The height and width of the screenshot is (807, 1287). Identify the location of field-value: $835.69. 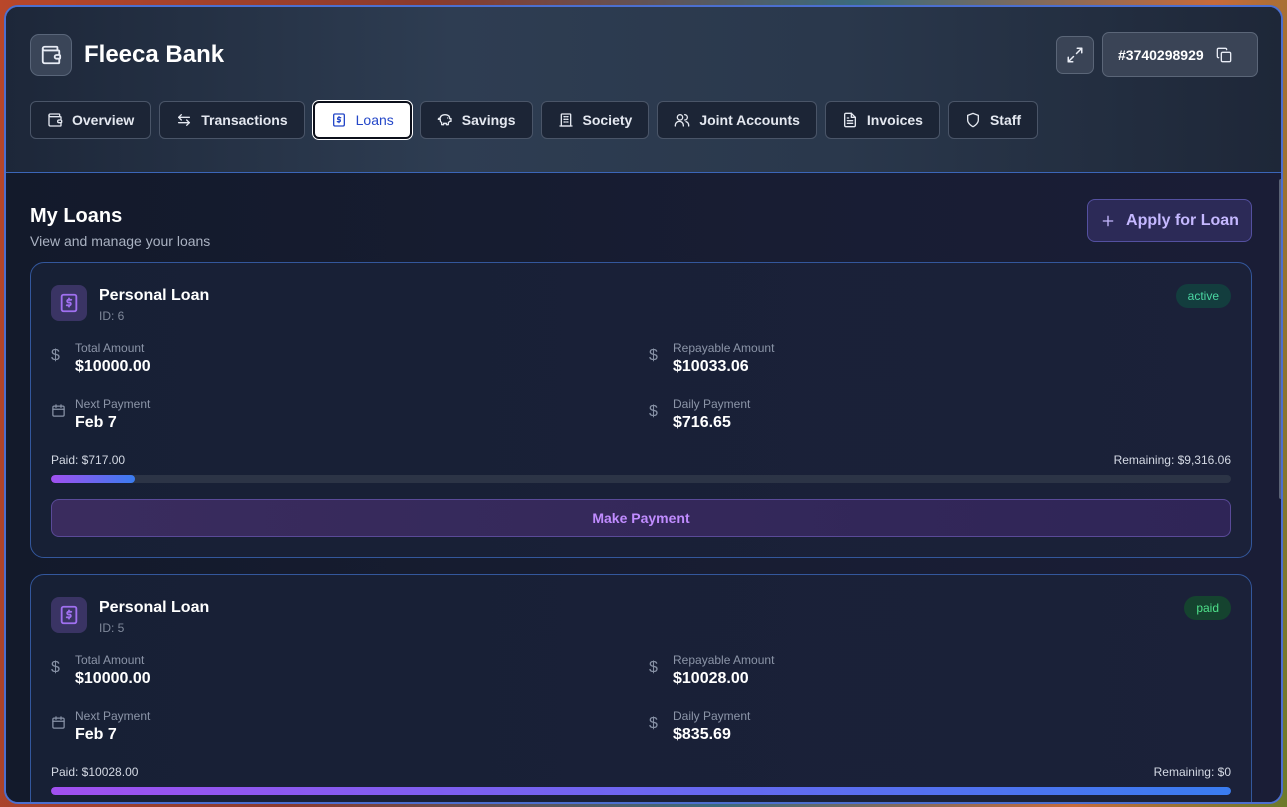
(702, 734).